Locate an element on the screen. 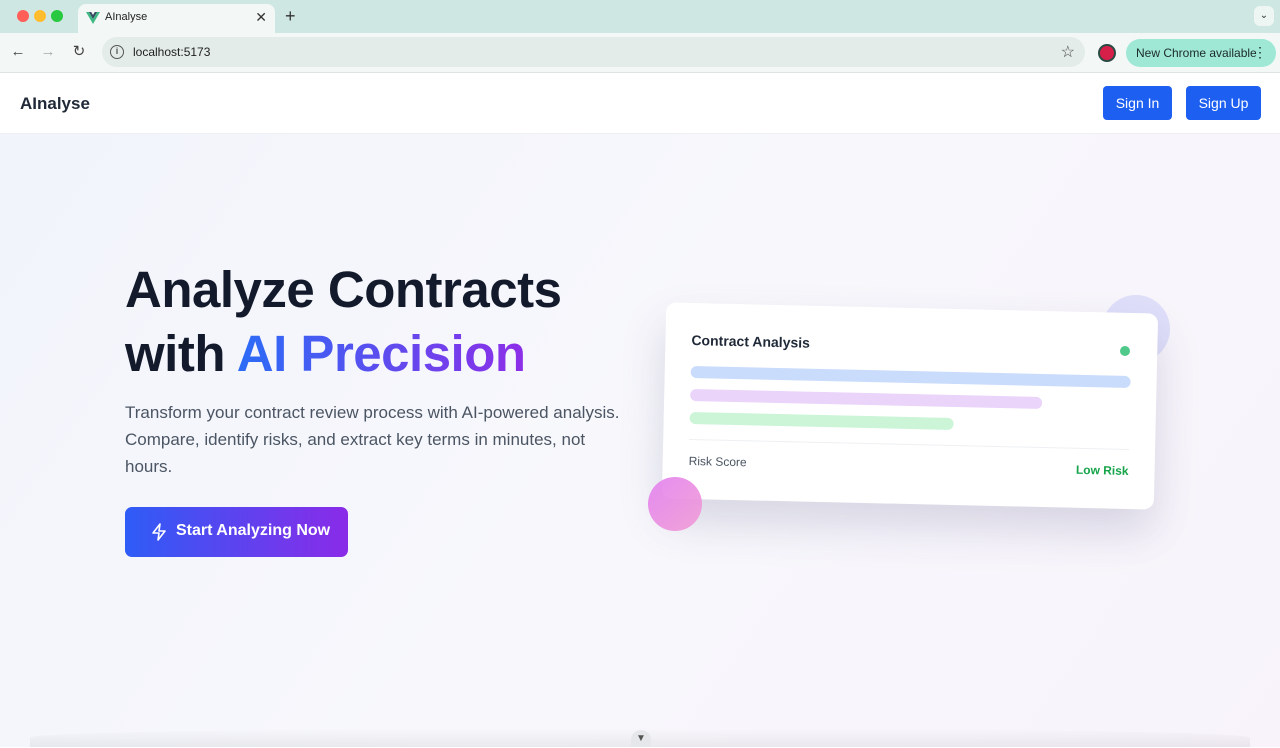 The width and height of the screenshot is (1280, 748). address-bar: i localhost:5173 ☆ is located at coordinates (593, 52).